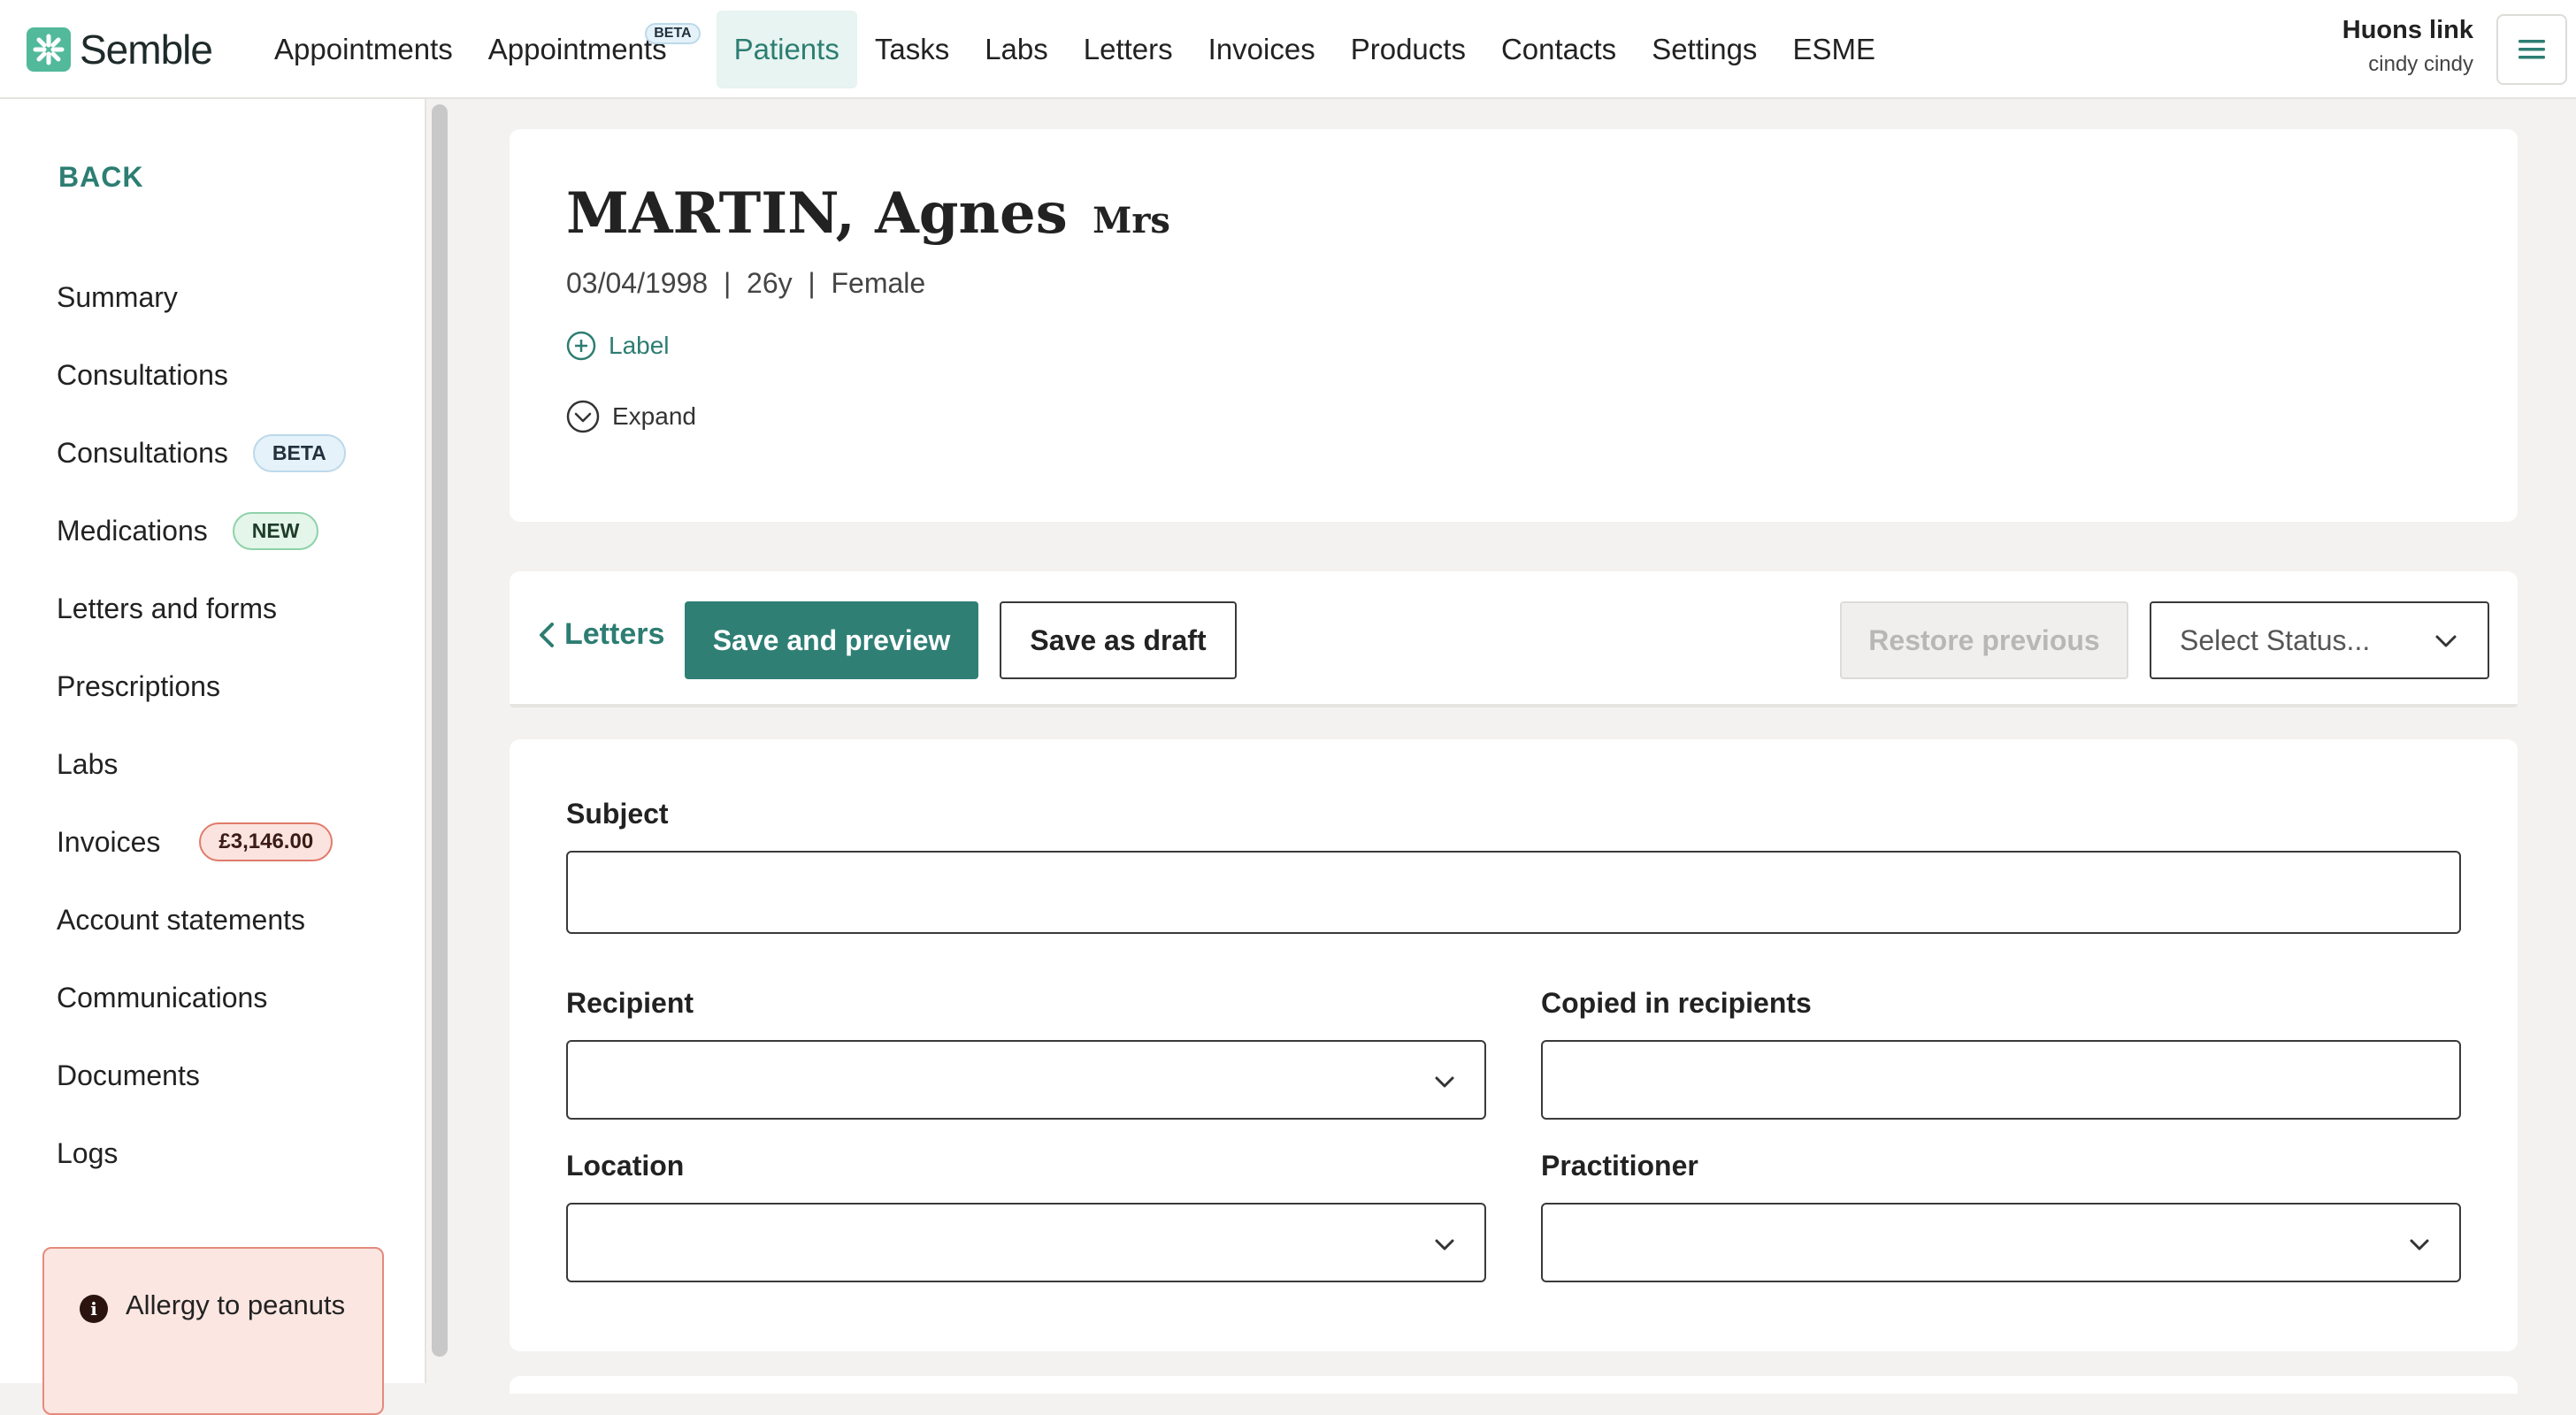 The height and width of the screenshot is (1415, 2576). What do you see at coordinates (201, 1075) in the screenshot?
I see `sidebar-item-documents: Documents` at bounding box center [201, 1075].